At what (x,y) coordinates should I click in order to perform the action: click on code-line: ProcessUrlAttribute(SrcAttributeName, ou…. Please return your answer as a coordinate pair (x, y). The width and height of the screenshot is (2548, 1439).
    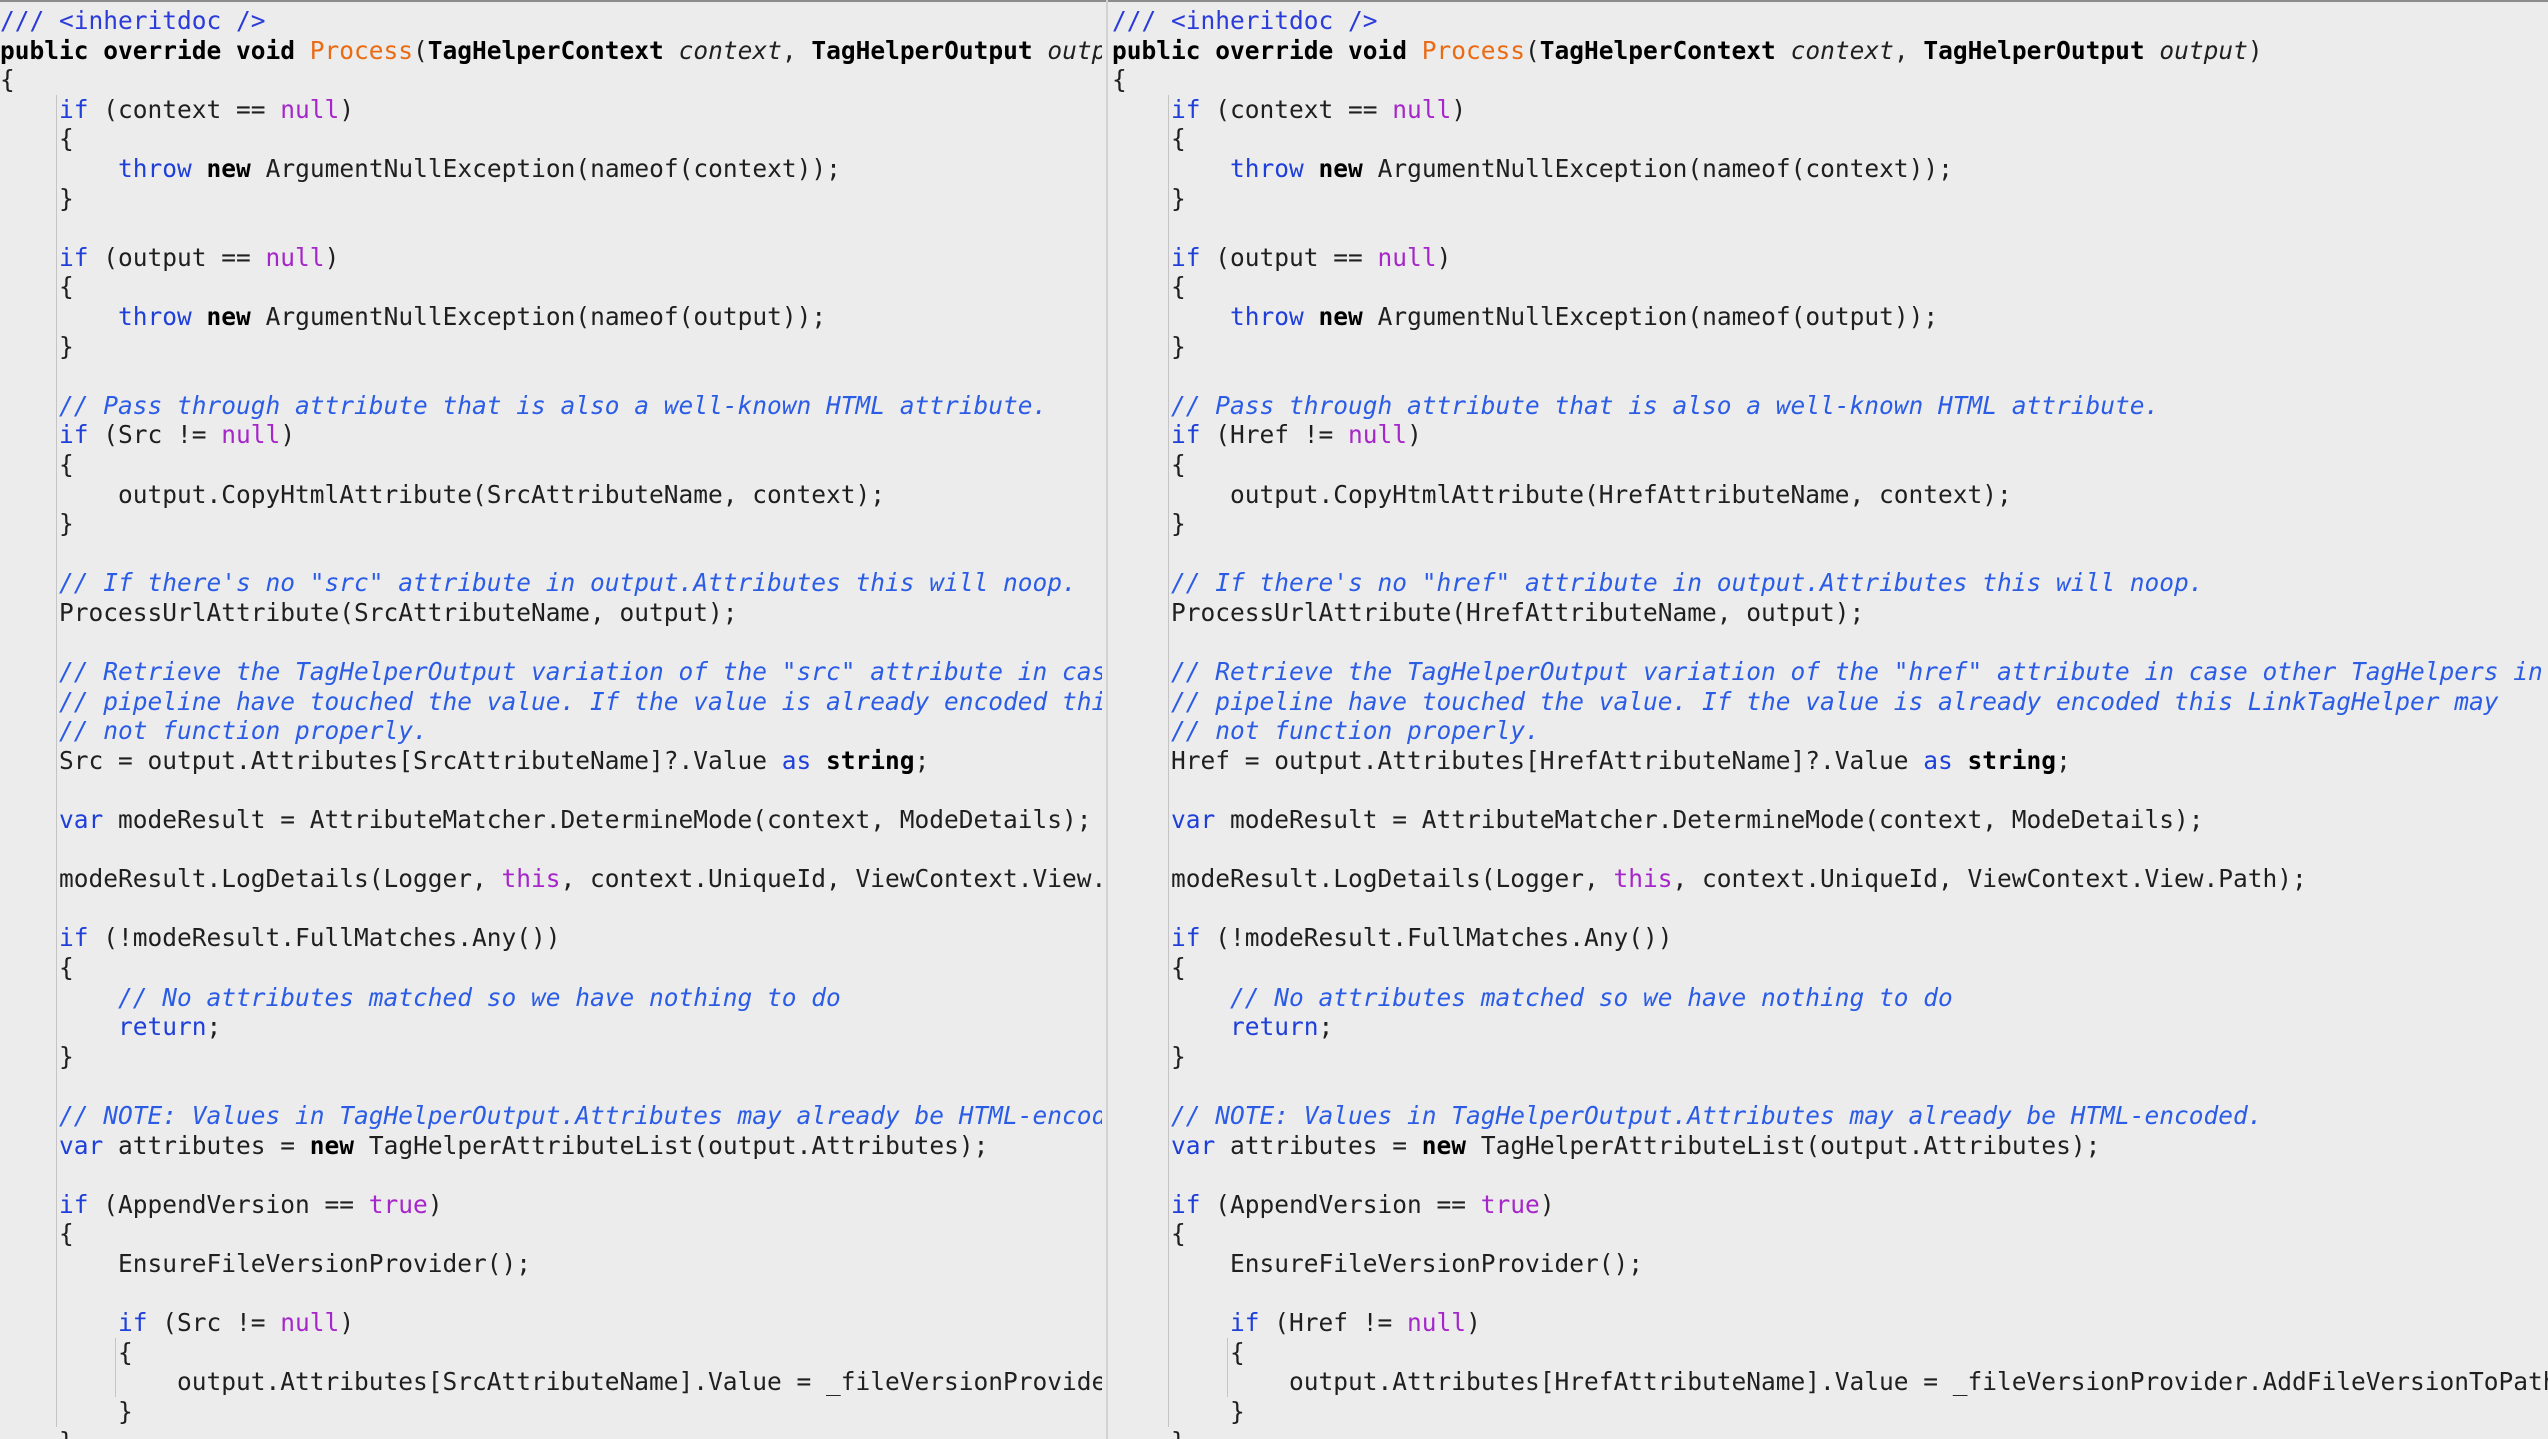
    Looking at the image, I should click on (551, 613).